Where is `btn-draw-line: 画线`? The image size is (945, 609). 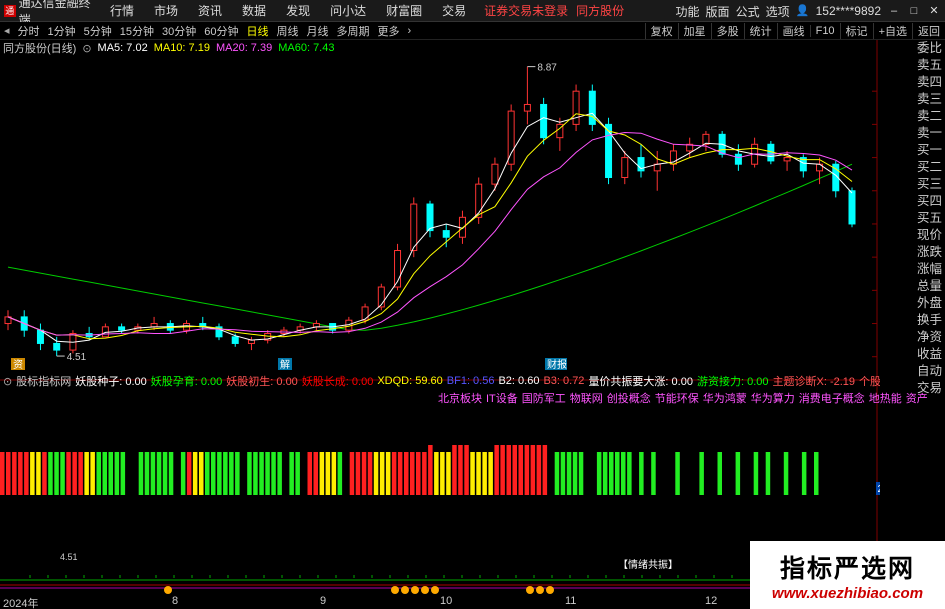
btn-draw-line: 画线 is located at coordinates (793, 31).